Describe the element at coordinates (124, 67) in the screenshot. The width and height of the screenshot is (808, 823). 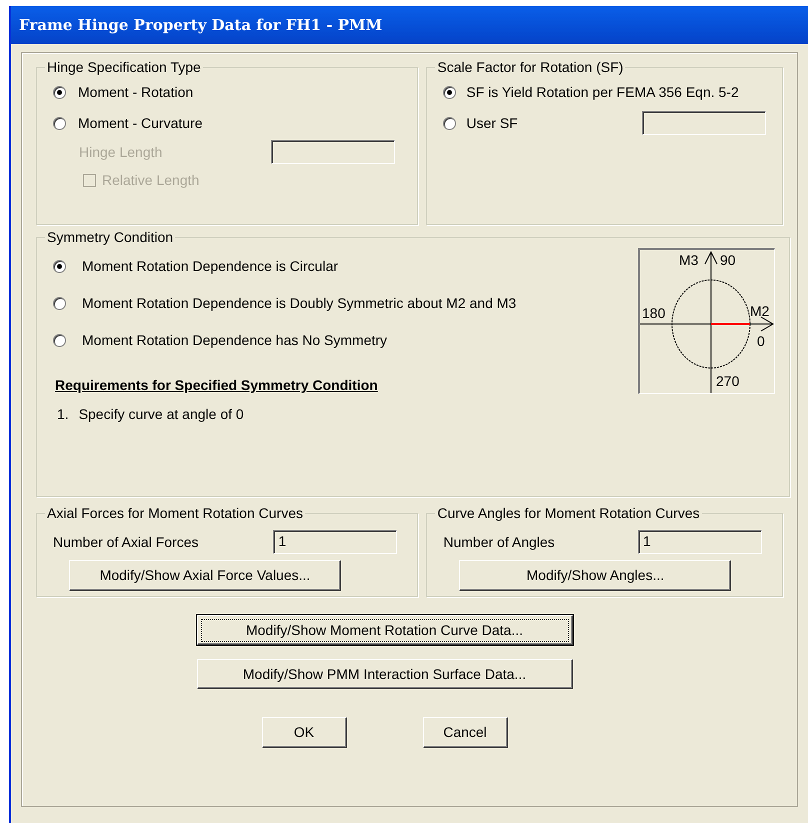
I see `group-title: Hinge Specification Type` at that location.